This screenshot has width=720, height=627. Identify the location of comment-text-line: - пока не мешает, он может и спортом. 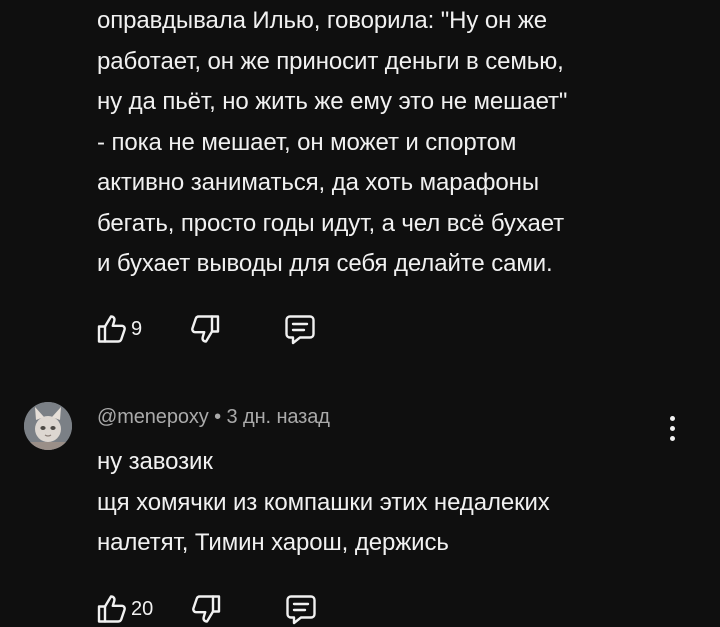
(307, 142).